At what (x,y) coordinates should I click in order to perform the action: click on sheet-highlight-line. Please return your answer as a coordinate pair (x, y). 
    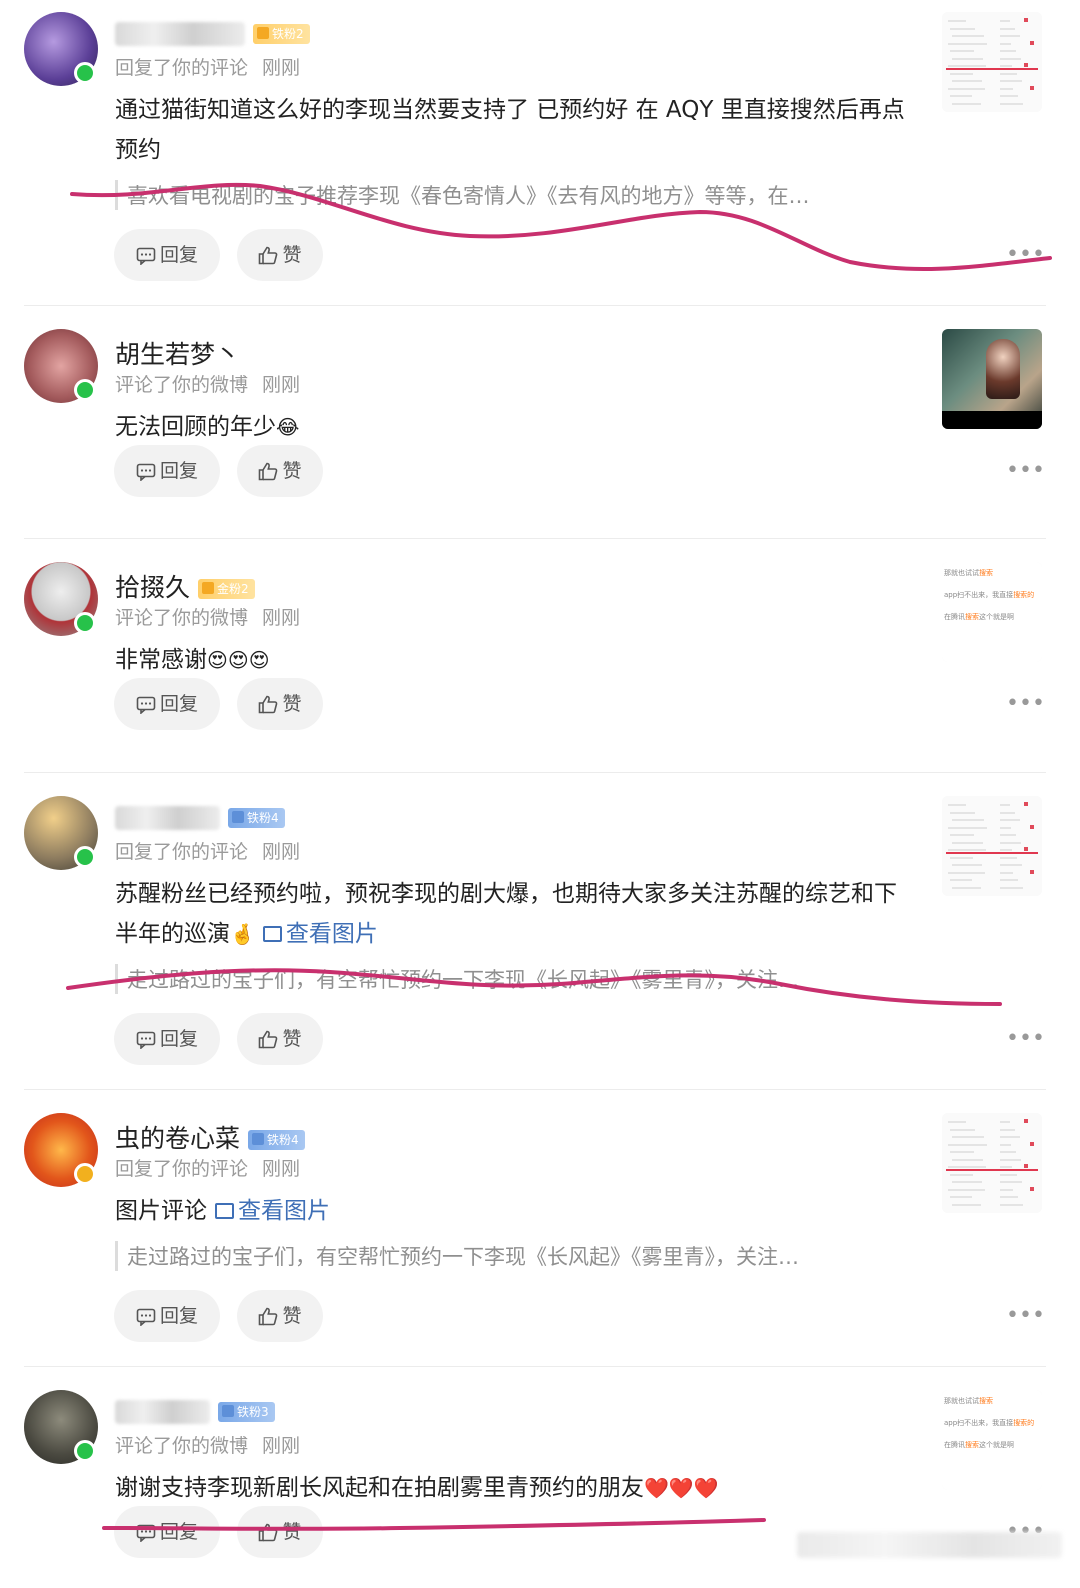
    Looking at the image, I should click on (992, 69).